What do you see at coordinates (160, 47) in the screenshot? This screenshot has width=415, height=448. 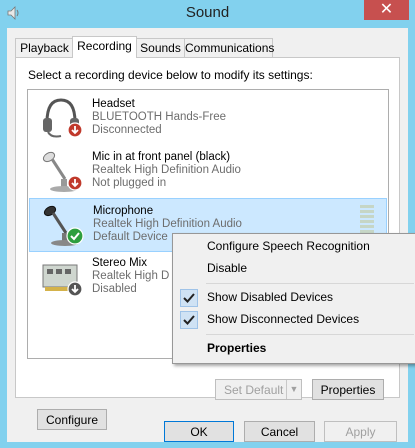 I see `tab-sounds: Sounds` at bounding box center [160, 47].